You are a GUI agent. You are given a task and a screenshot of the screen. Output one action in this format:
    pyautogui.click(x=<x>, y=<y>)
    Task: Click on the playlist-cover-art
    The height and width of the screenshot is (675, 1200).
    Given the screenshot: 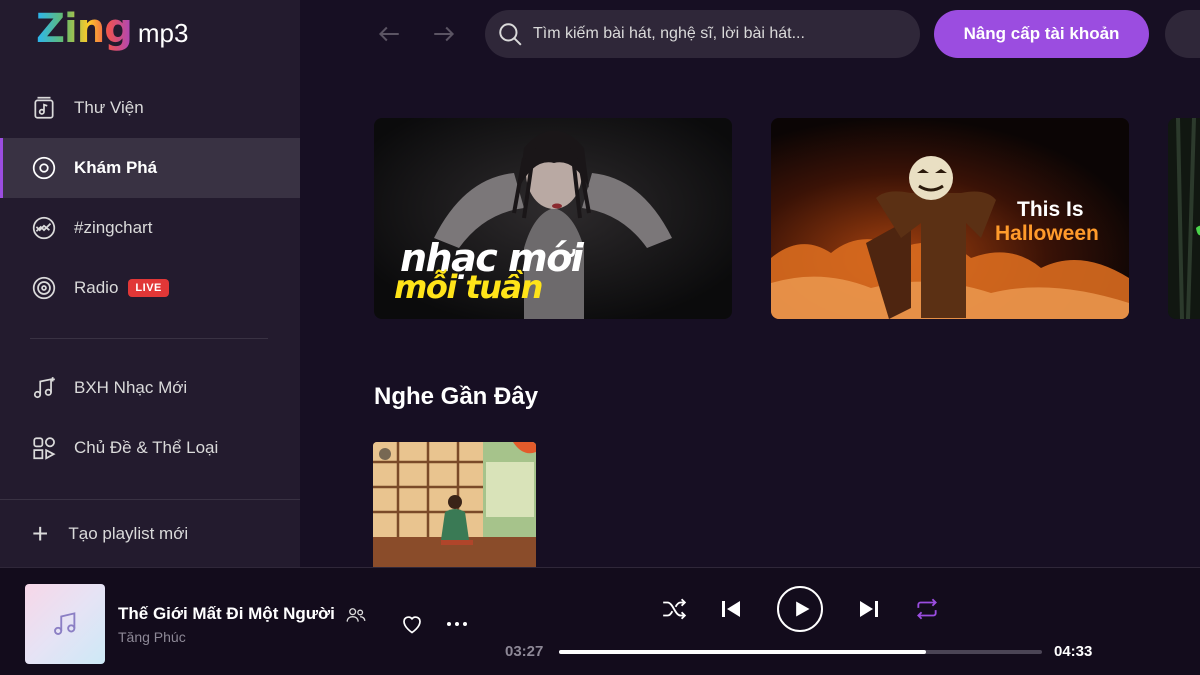 What is the action you would take?
    pyautogui.click(x=454, y=504)
    